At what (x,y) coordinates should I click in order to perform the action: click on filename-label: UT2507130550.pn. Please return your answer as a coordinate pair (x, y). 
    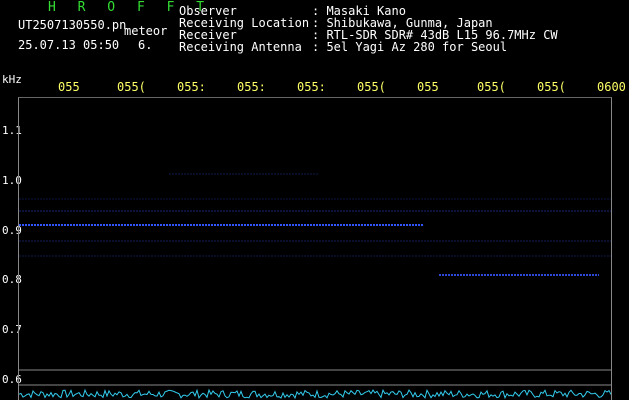
    Looking at the image, I should click on (72, 25).